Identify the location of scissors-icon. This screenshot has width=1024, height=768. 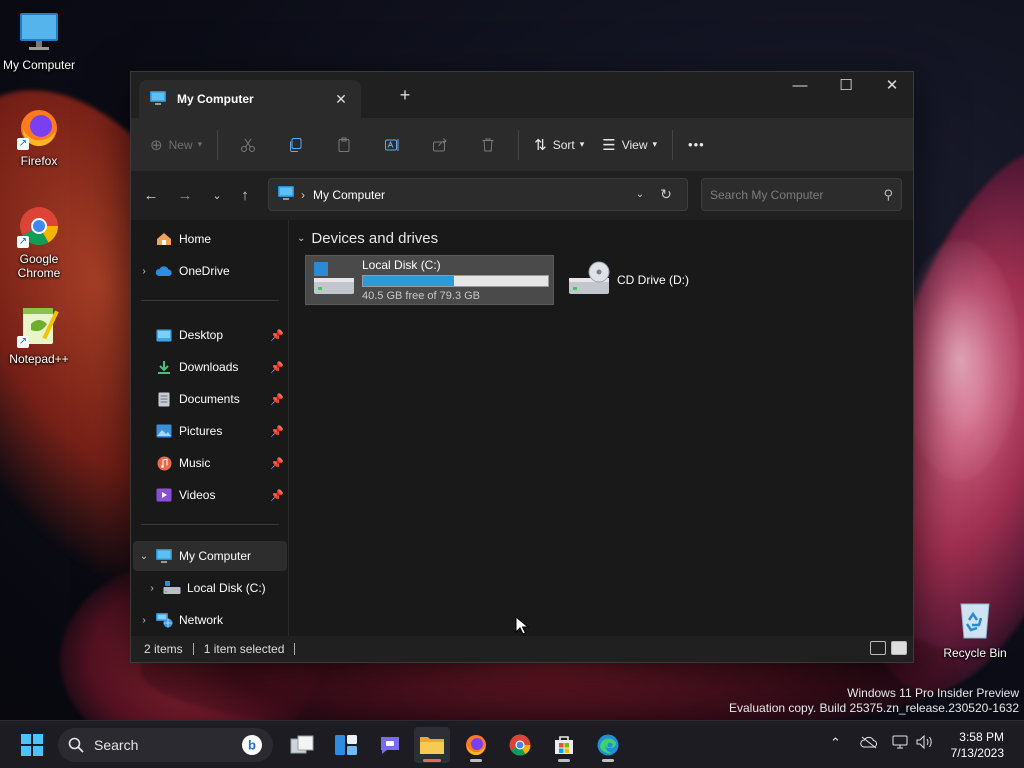
(248, 145).